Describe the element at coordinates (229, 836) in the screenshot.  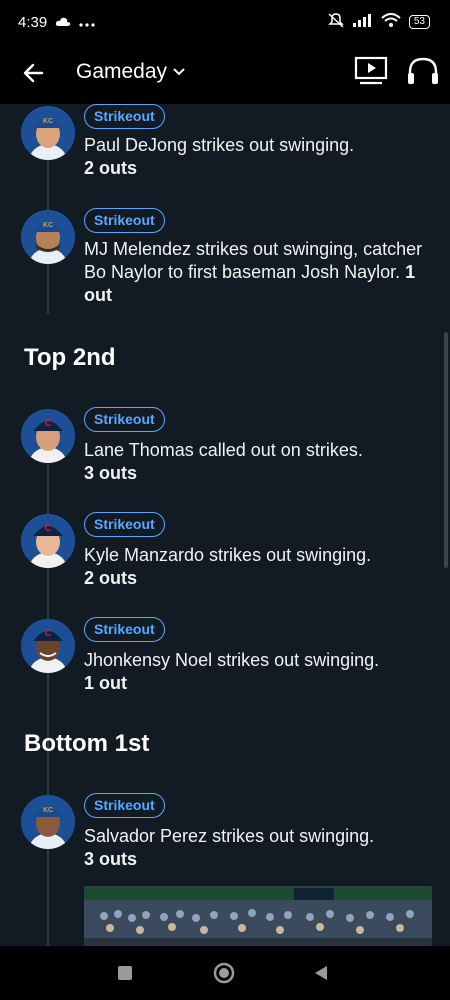
I see `play-text: Salvador Perez strikes out swinging.` at that location.